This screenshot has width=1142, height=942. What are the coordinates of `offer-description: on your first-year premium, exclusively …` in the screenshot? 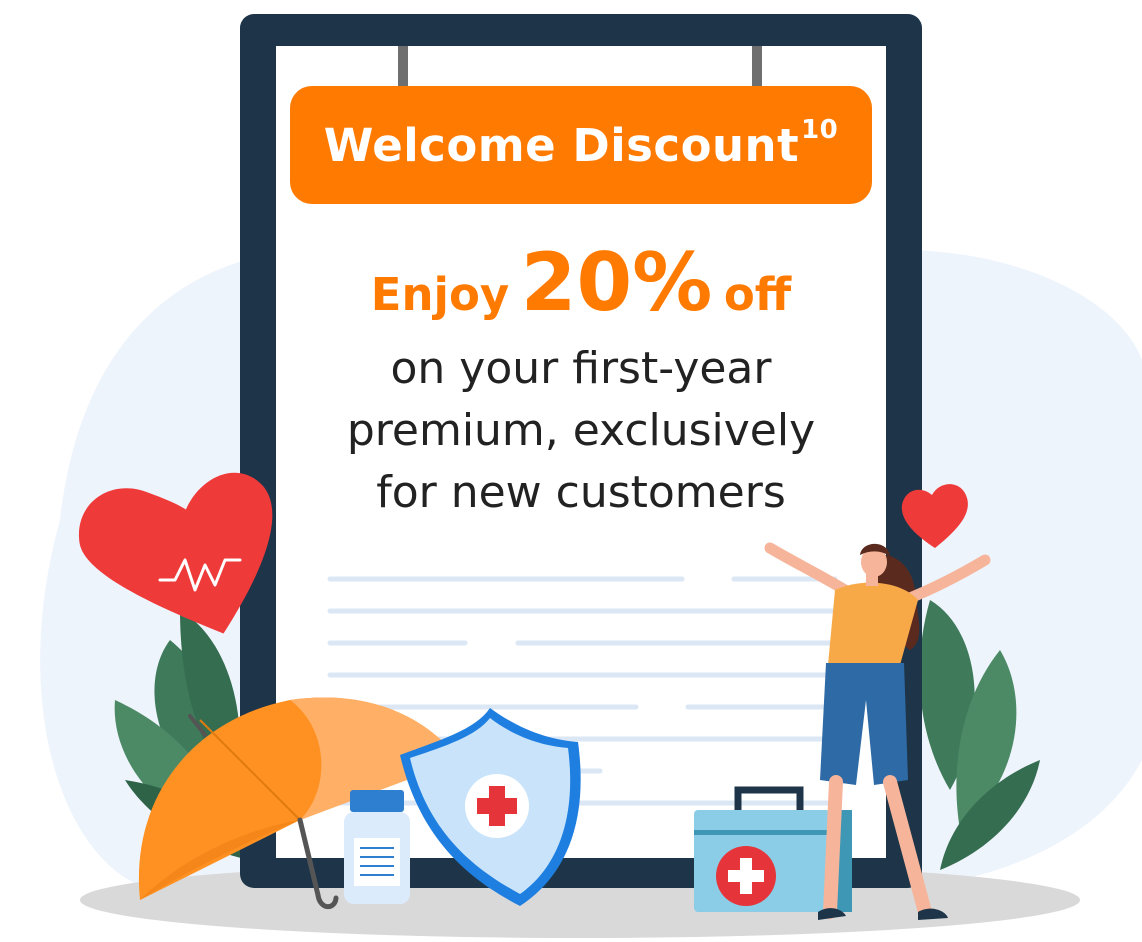 It's located at (581, 431).